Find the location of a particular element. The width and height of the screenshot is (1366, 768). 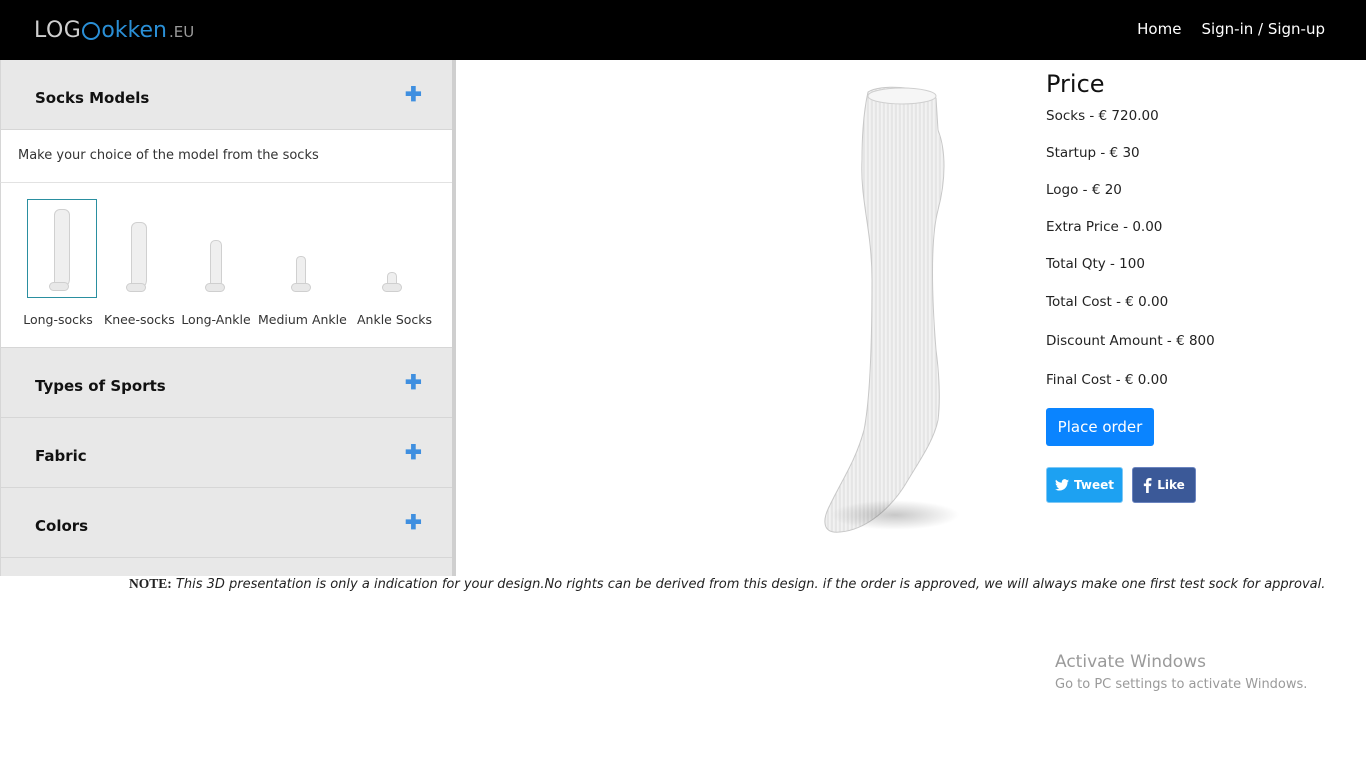

model-label: Medium Ankle is located at coordinates (302, 319).